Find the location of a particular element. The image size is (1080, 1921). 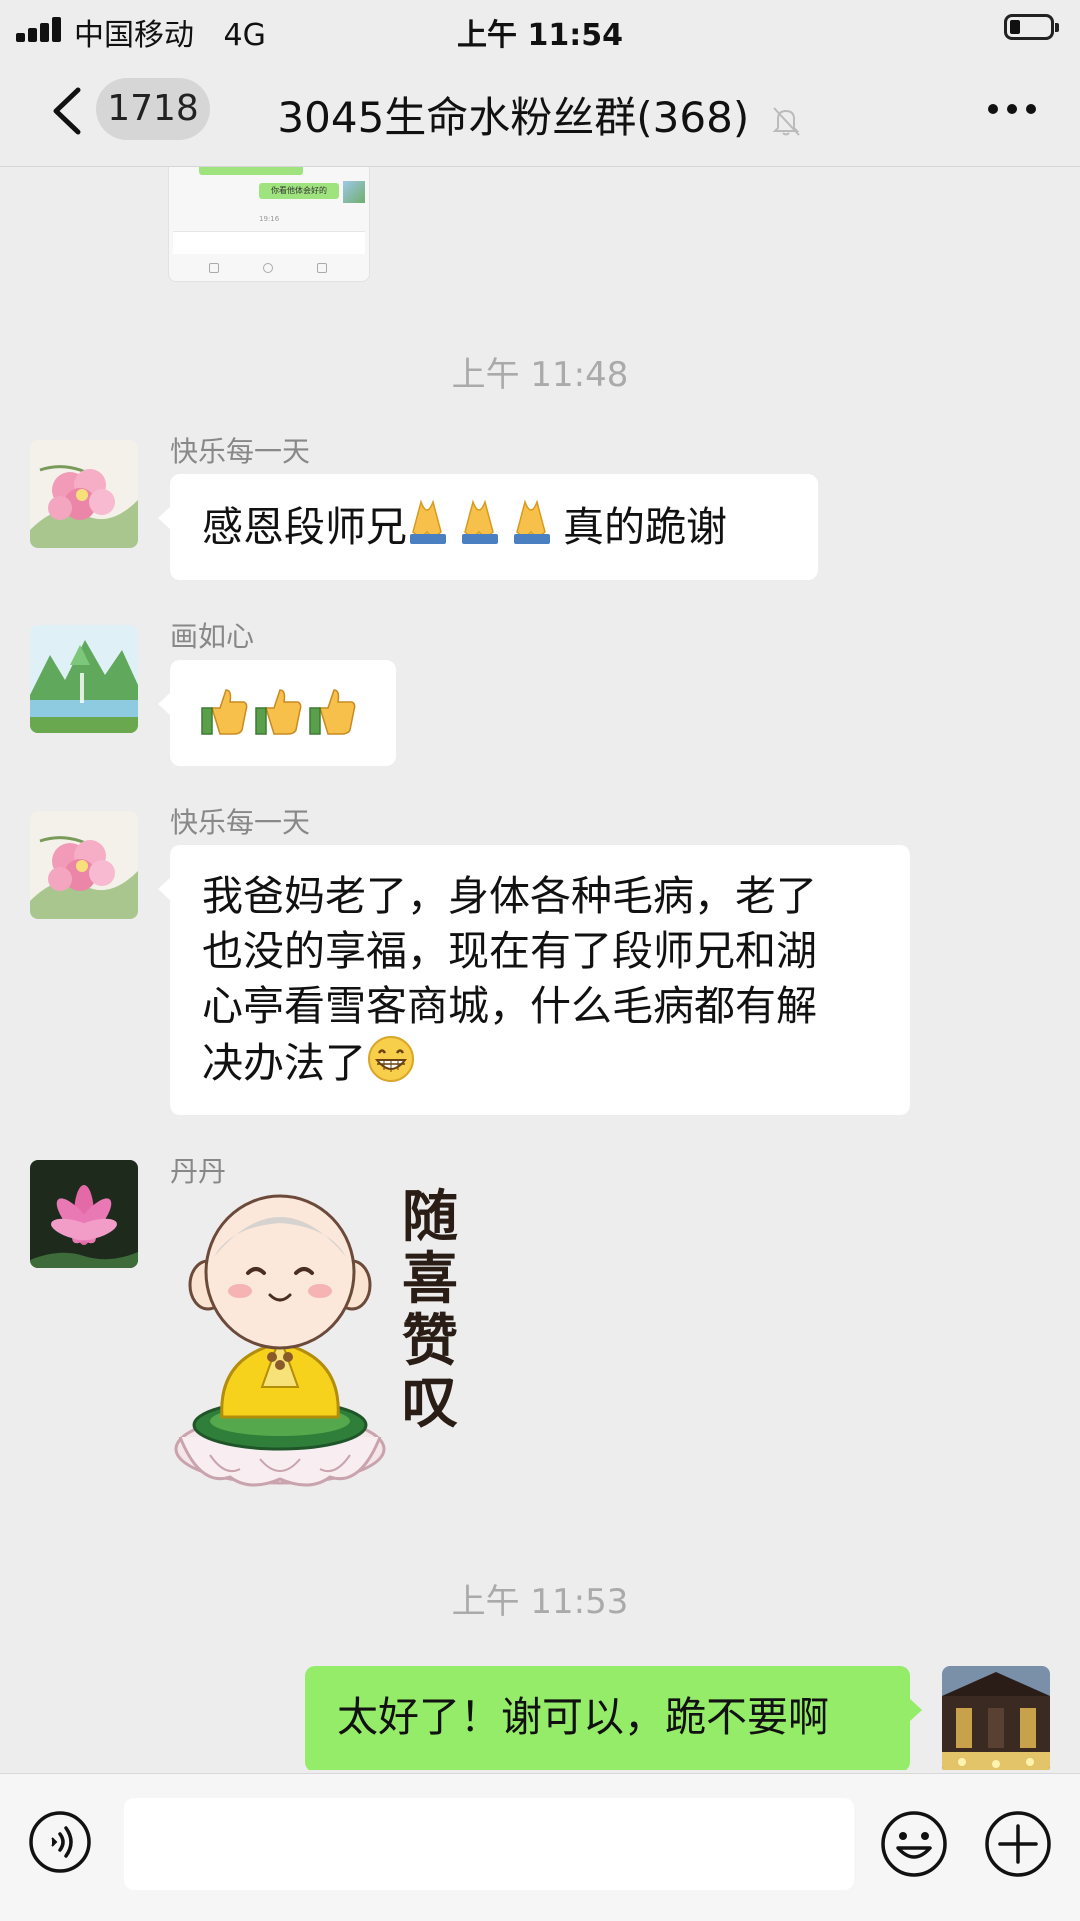

sticker-char: 喜 is located at coordinates (430, 1279).